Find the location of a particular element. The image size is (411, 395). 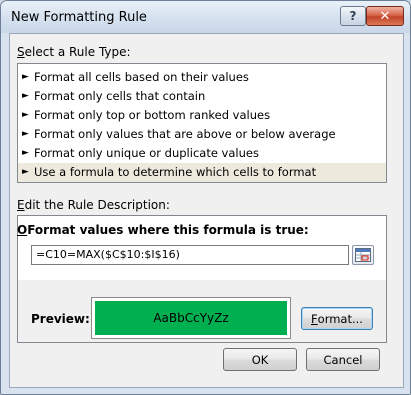

help-button: ? is located at coordinates (353, 16).